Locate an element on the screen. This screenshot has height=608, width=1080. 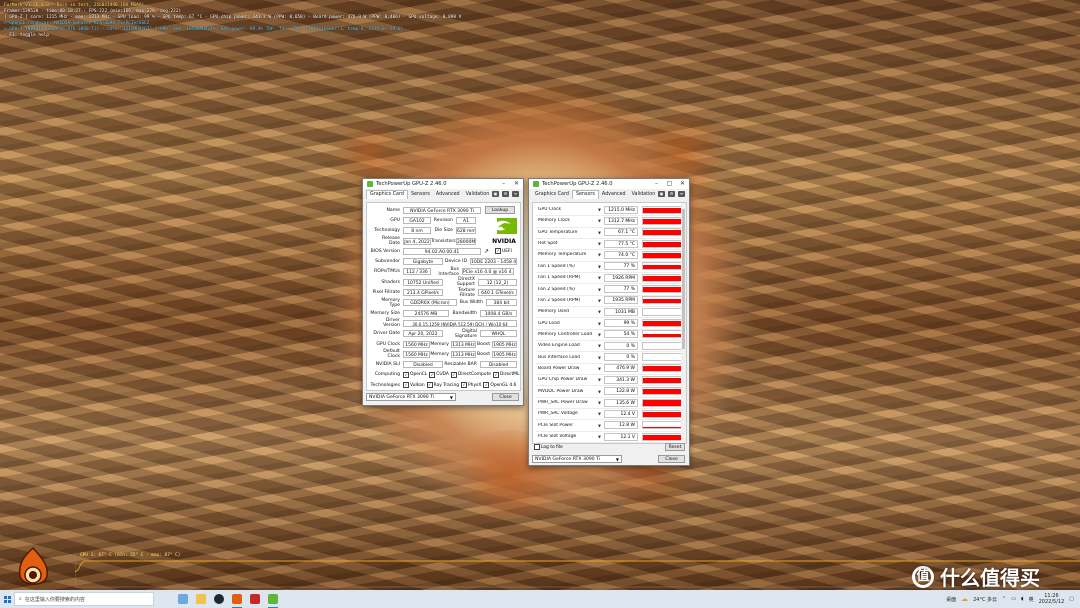
name-value: NVIDIA GeForce RTX 3090 Ti is located at coordinates (442, 210).